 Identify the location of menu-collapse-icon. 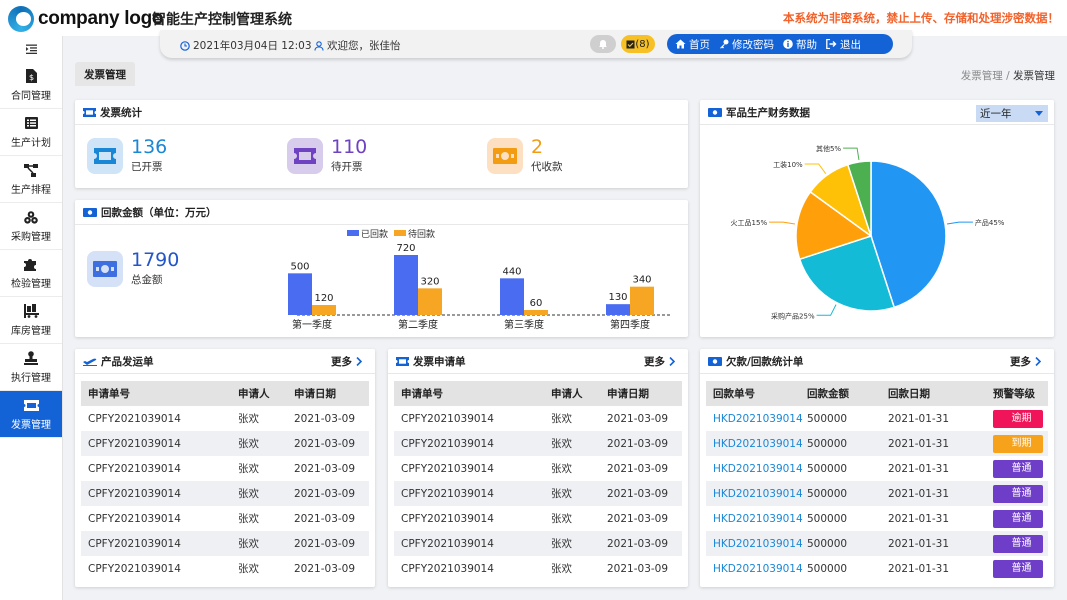
(31, 49).